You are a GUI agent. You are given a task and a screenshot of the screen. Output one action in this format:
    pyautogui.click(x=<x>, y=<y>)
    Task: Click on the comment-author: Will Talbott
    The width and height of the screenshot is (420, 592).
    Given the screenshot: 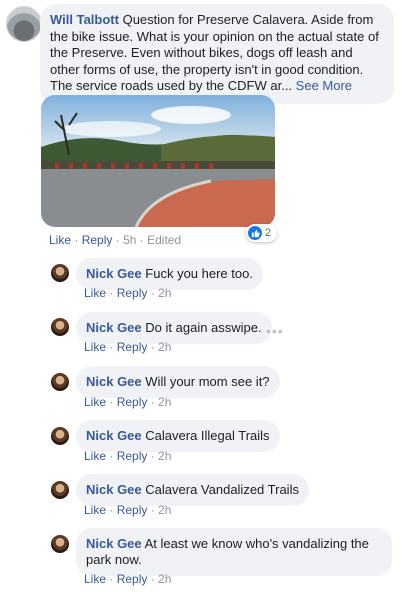 What is the action you would take?
    pyautogui.click(x=84, y=19)
    